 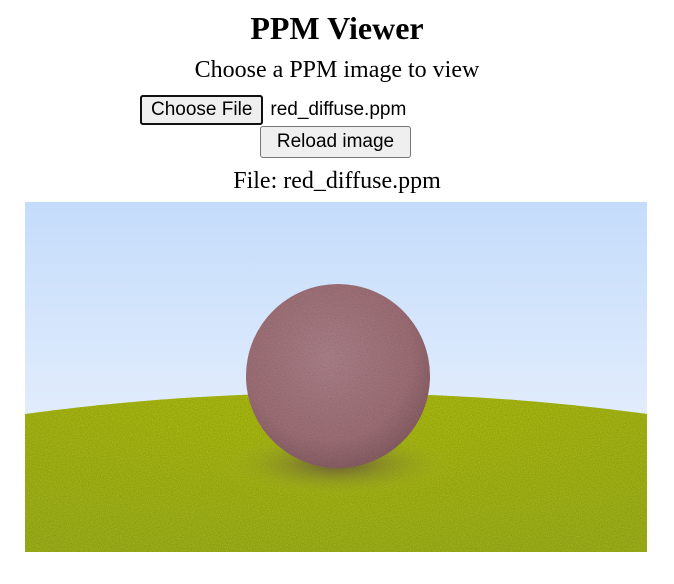 I want to click on choose-file-button: Choose File, so click(x=202, y=110).